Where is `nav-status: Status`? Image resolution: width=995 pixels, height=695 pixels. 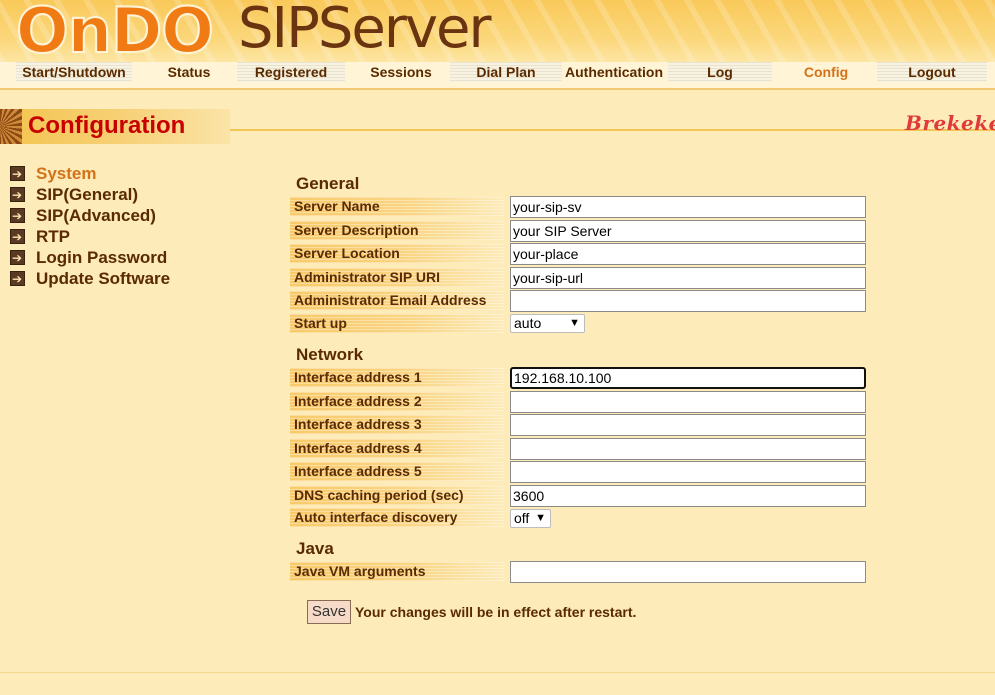
nav-status: Status is located at coordinates (189, 72).